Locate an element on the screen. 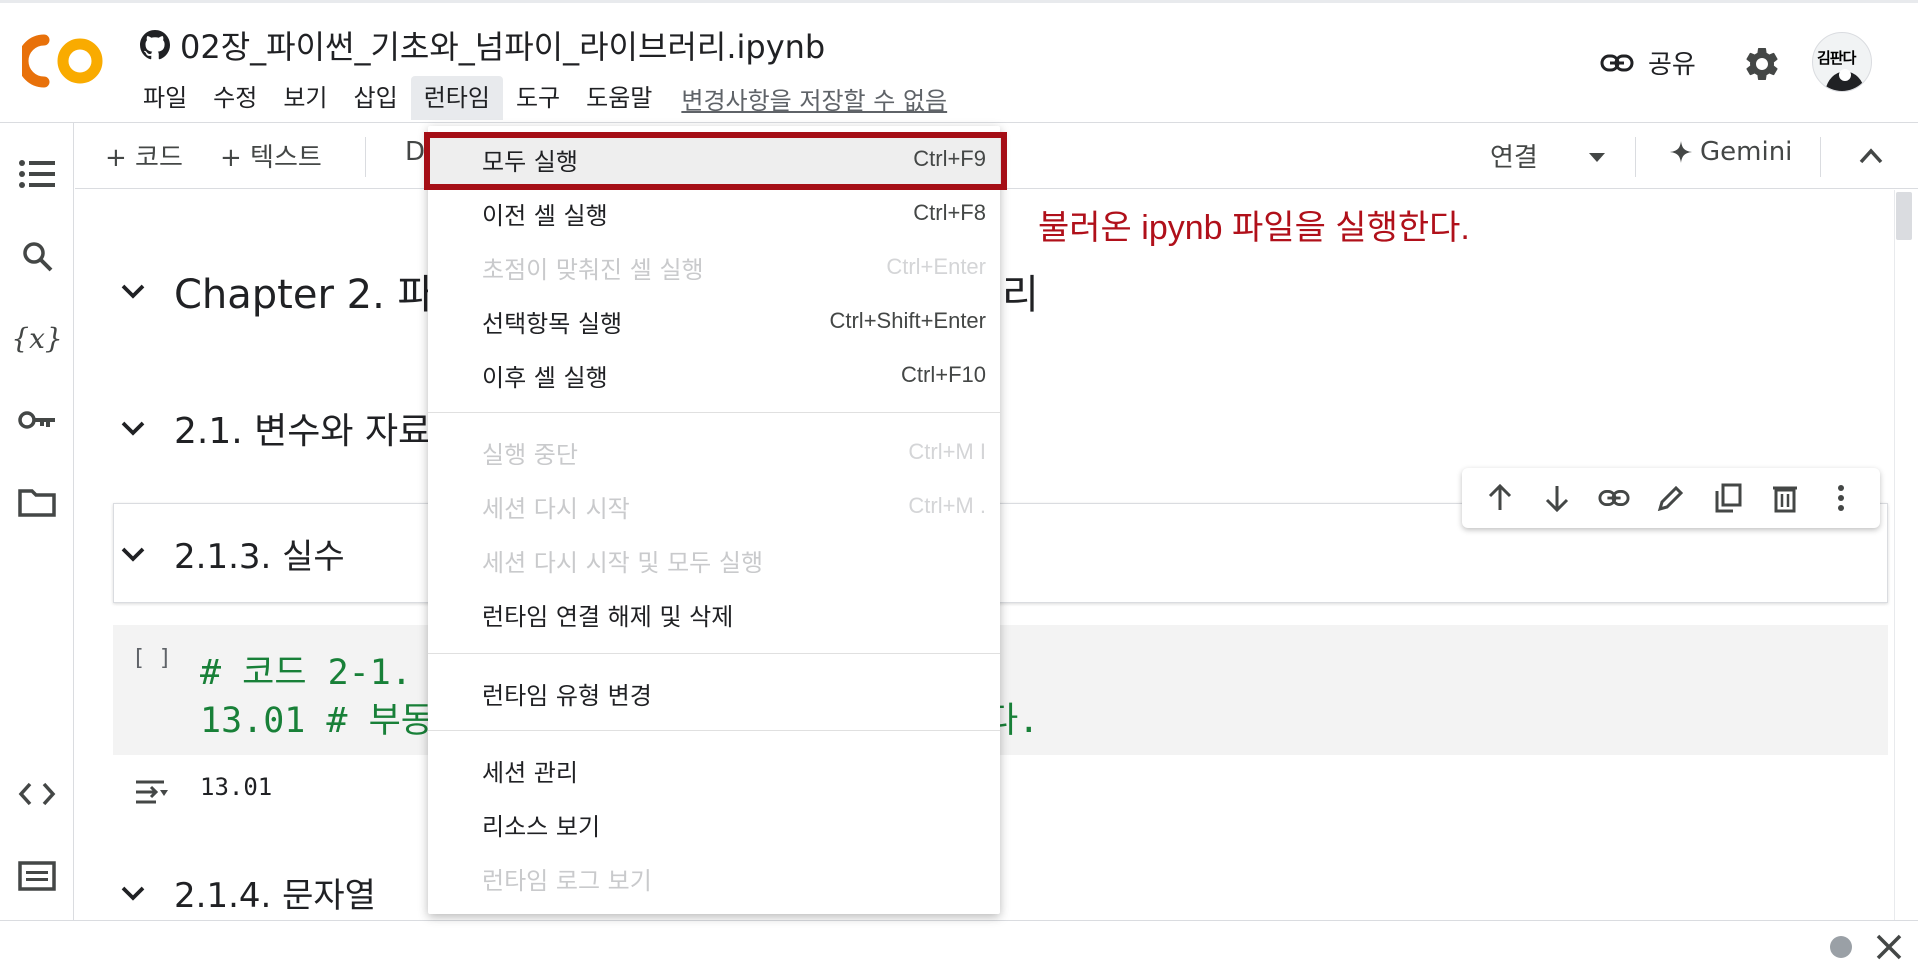 The width and height of the screenshot is (1918, 973). collapse-header-icon is located at coordinates (1871, 156).